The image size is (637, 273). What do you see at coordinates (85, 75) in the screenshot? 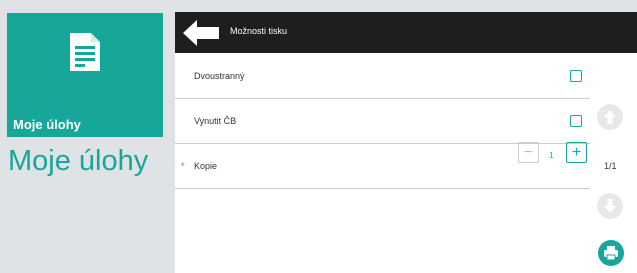
I see `my-jobs-tile: Moje úlohy` at bounding box center [85, 75].